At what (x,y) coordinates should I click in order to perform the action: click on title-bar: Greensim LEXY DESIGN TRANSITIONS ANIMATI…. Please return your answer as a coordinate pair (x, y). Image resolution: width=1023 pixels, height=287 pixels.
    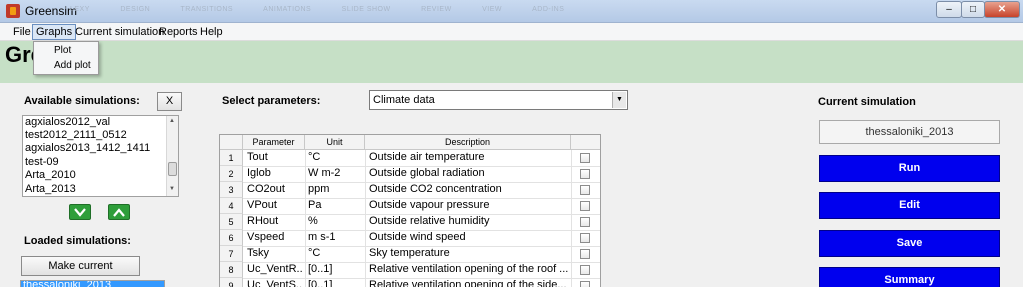
    Looking at the image, I should click on (511, 11).